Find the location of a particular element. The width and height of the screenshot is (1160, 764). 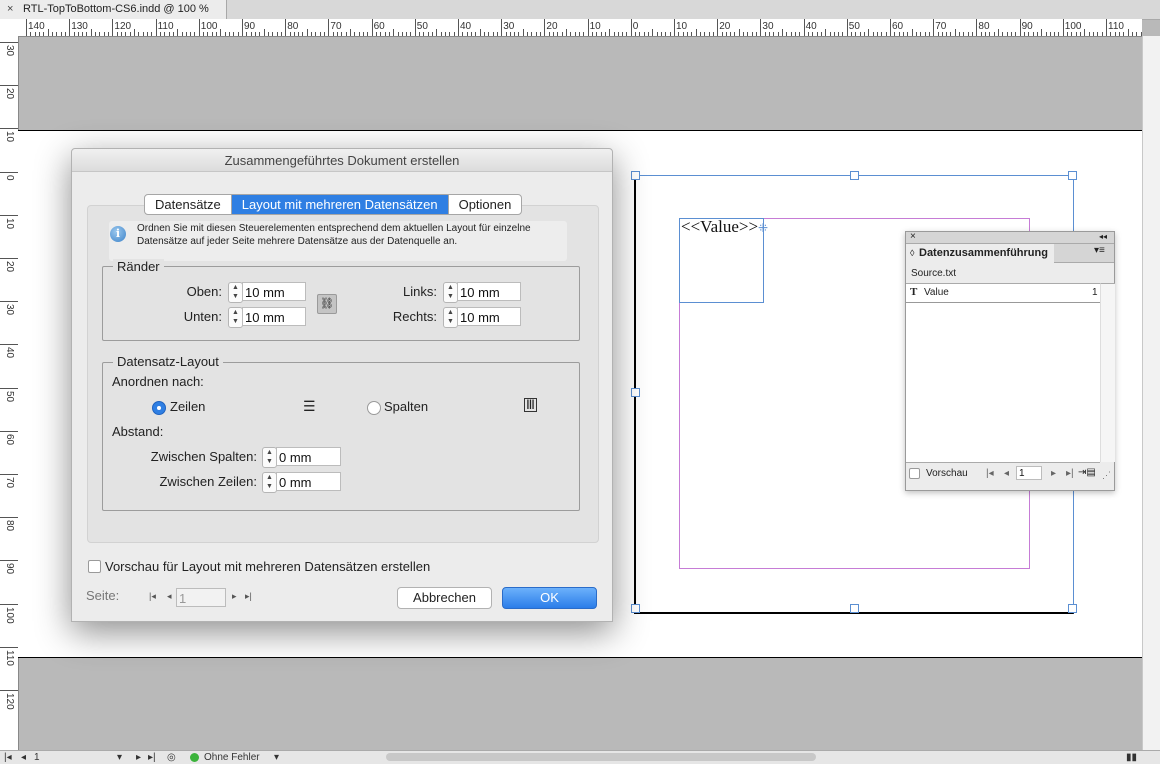

first-page-icon: |◂ is located at coordinates (152, 596).